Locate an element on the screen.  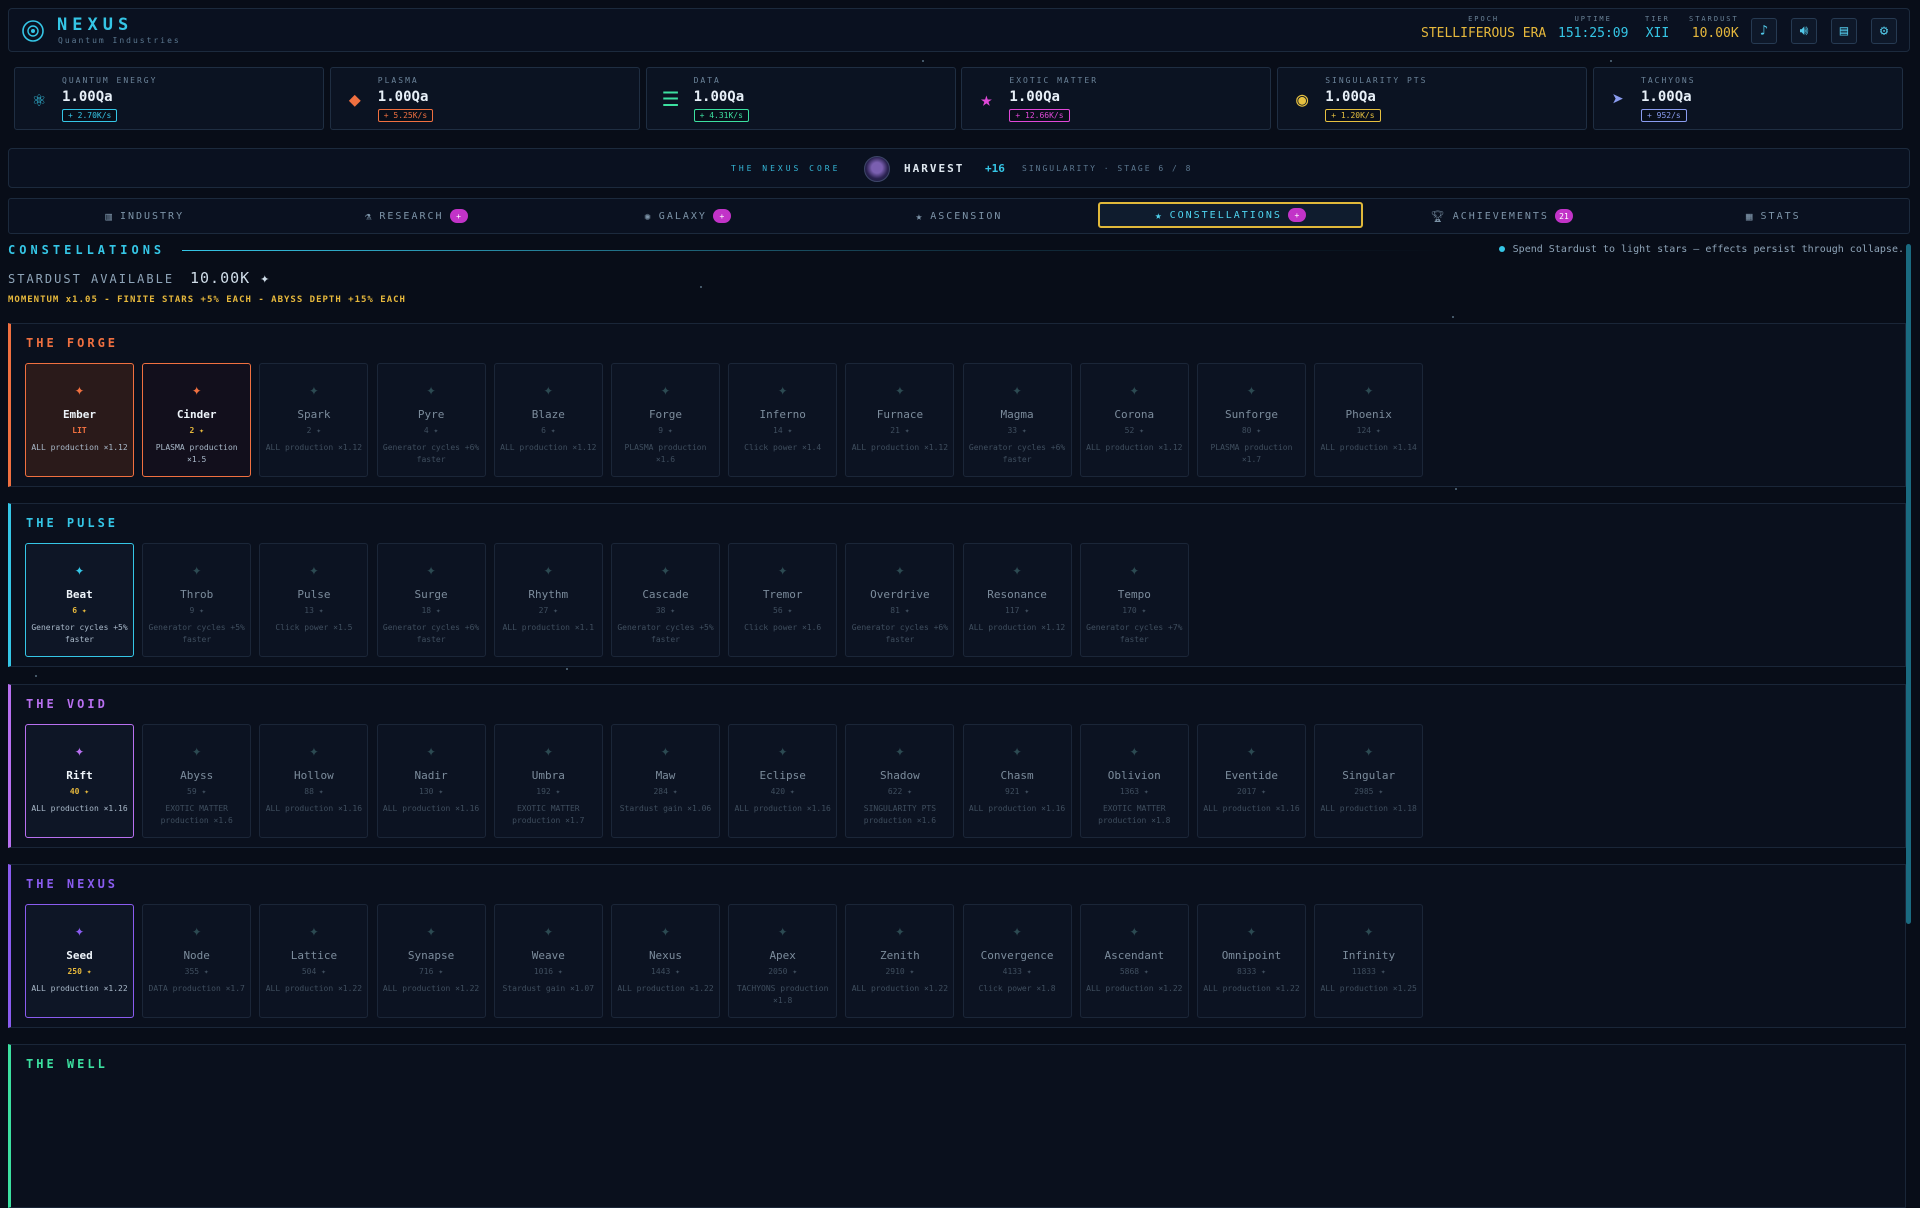
star-card-inferno: ✦ Inferno 14 ✦ Click power ×1.4 is located at coordinates (783, 420).